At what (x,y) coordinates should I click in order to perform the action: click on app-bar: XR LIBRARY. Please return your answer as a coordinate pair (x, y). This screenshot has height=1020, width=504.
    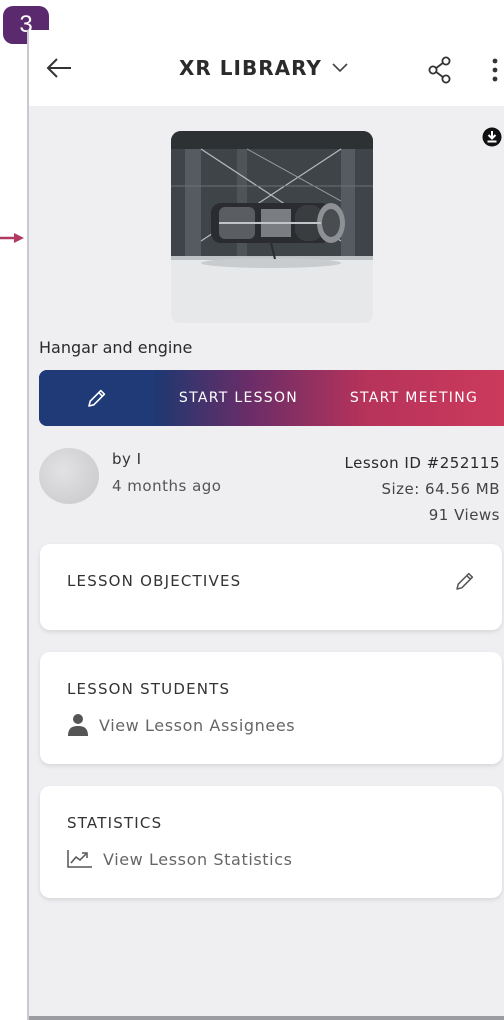
    Looking at the image, I should click on (266, 68).